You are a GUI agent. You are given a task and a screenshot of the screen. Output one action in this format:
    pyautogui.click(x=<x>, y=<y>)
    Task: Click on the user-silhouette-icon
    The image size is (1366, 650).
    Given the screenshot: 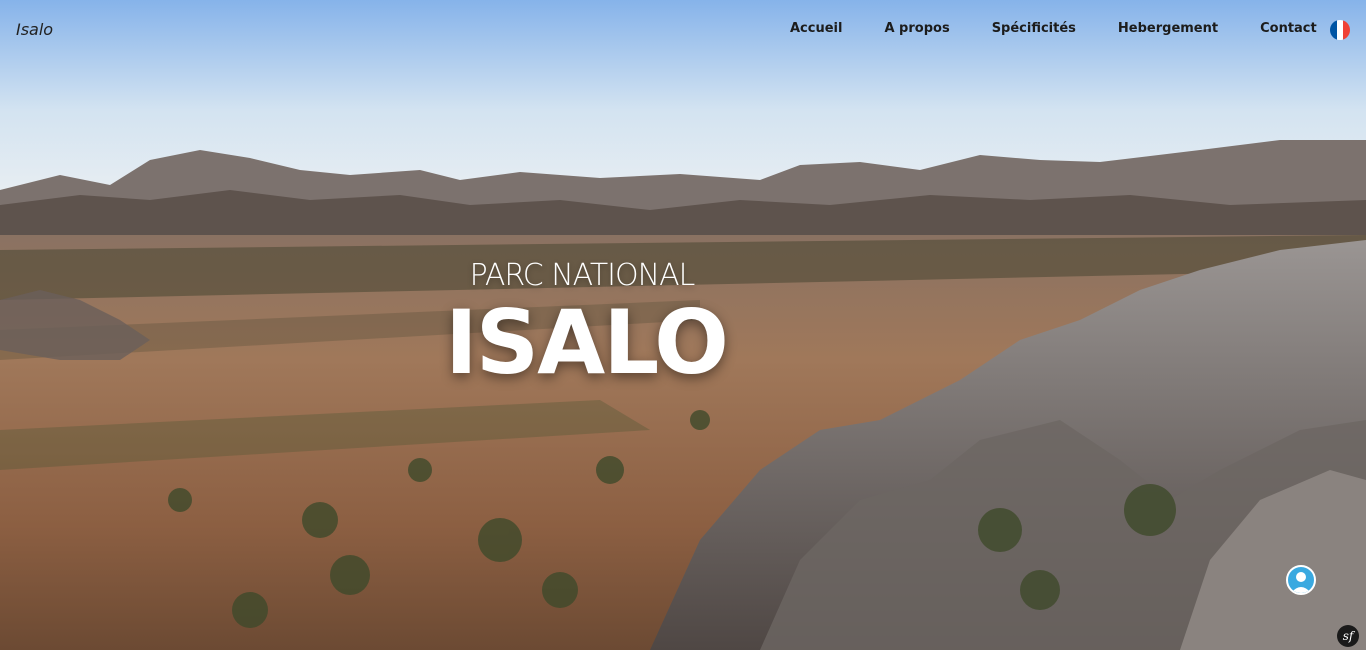 What is the action you would take?
    pyautogui.click(x=1301, y=582)
    